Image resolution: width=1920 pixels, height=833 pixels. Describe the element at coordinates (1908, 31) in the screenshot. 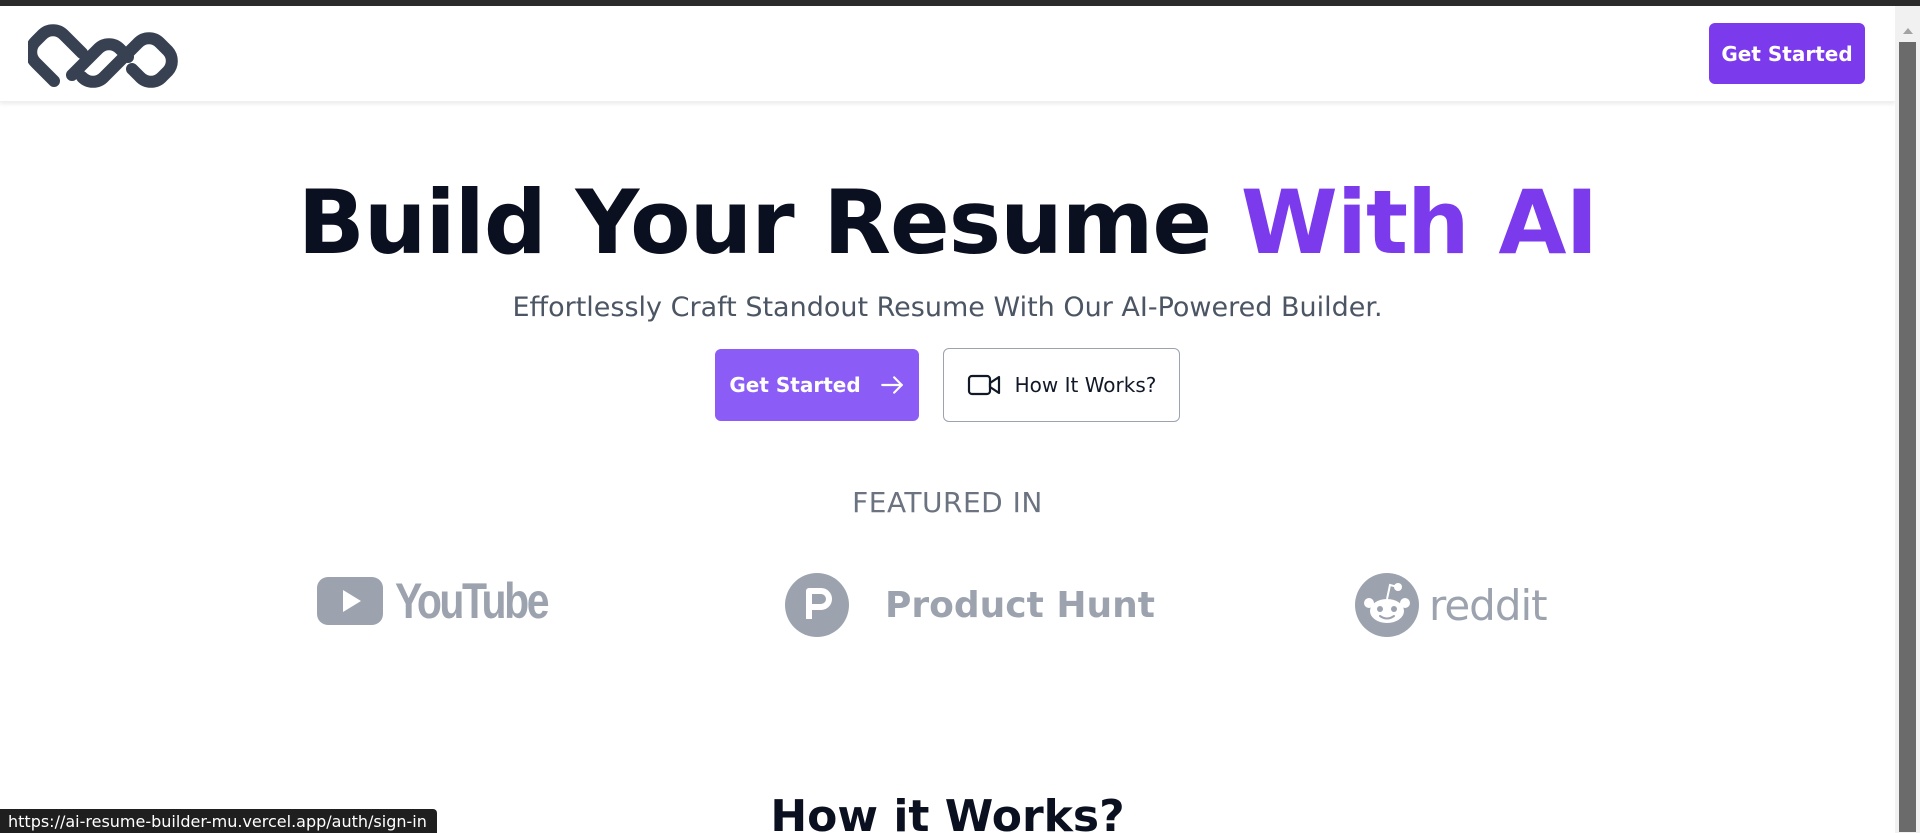

I see `scroll-up-arrow-icon` at that location.